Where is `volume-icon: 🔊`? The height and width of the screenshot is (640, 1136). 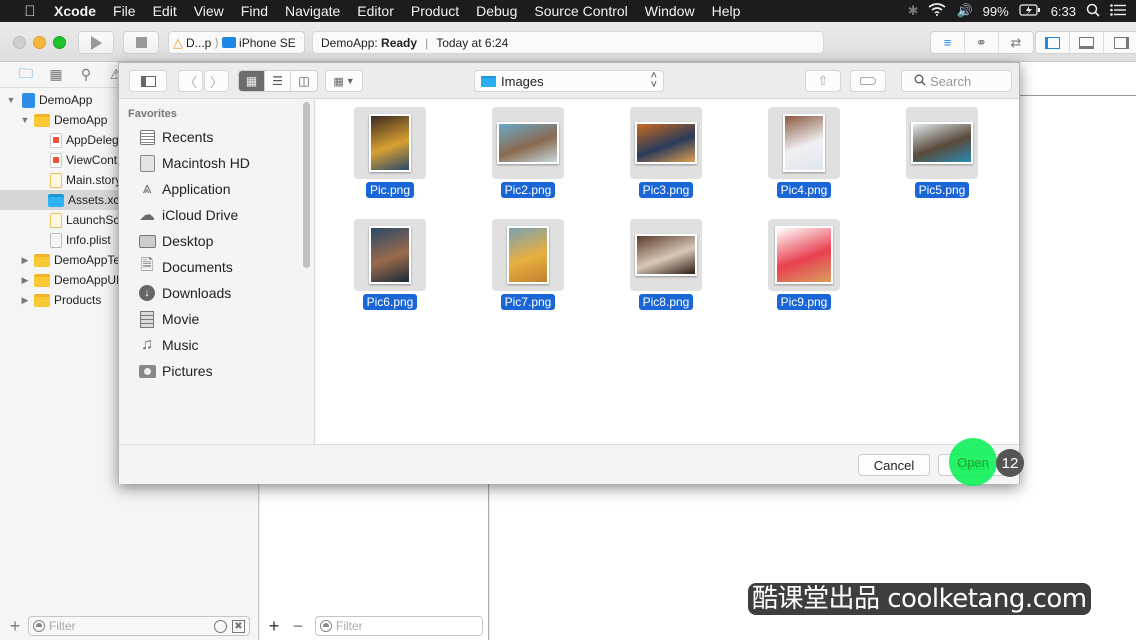 volume-icon: 🔊 is located at coordinates (964, 11).